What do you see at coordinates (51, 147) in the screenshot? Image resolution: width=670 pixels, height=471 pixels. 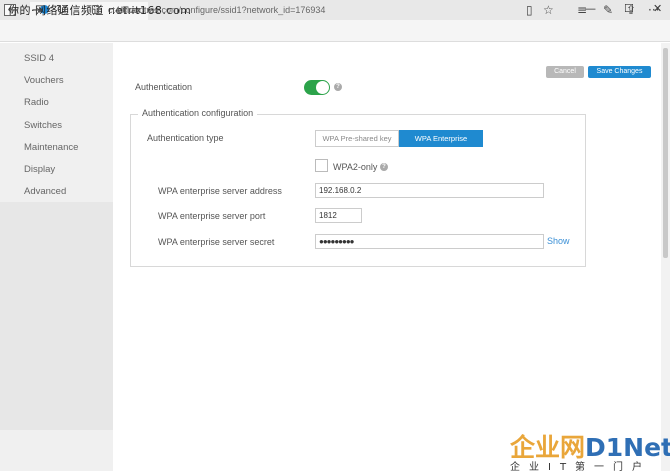 I see `sidebar-item-maintenance: Maintenance` at bounding box center [51, 147].